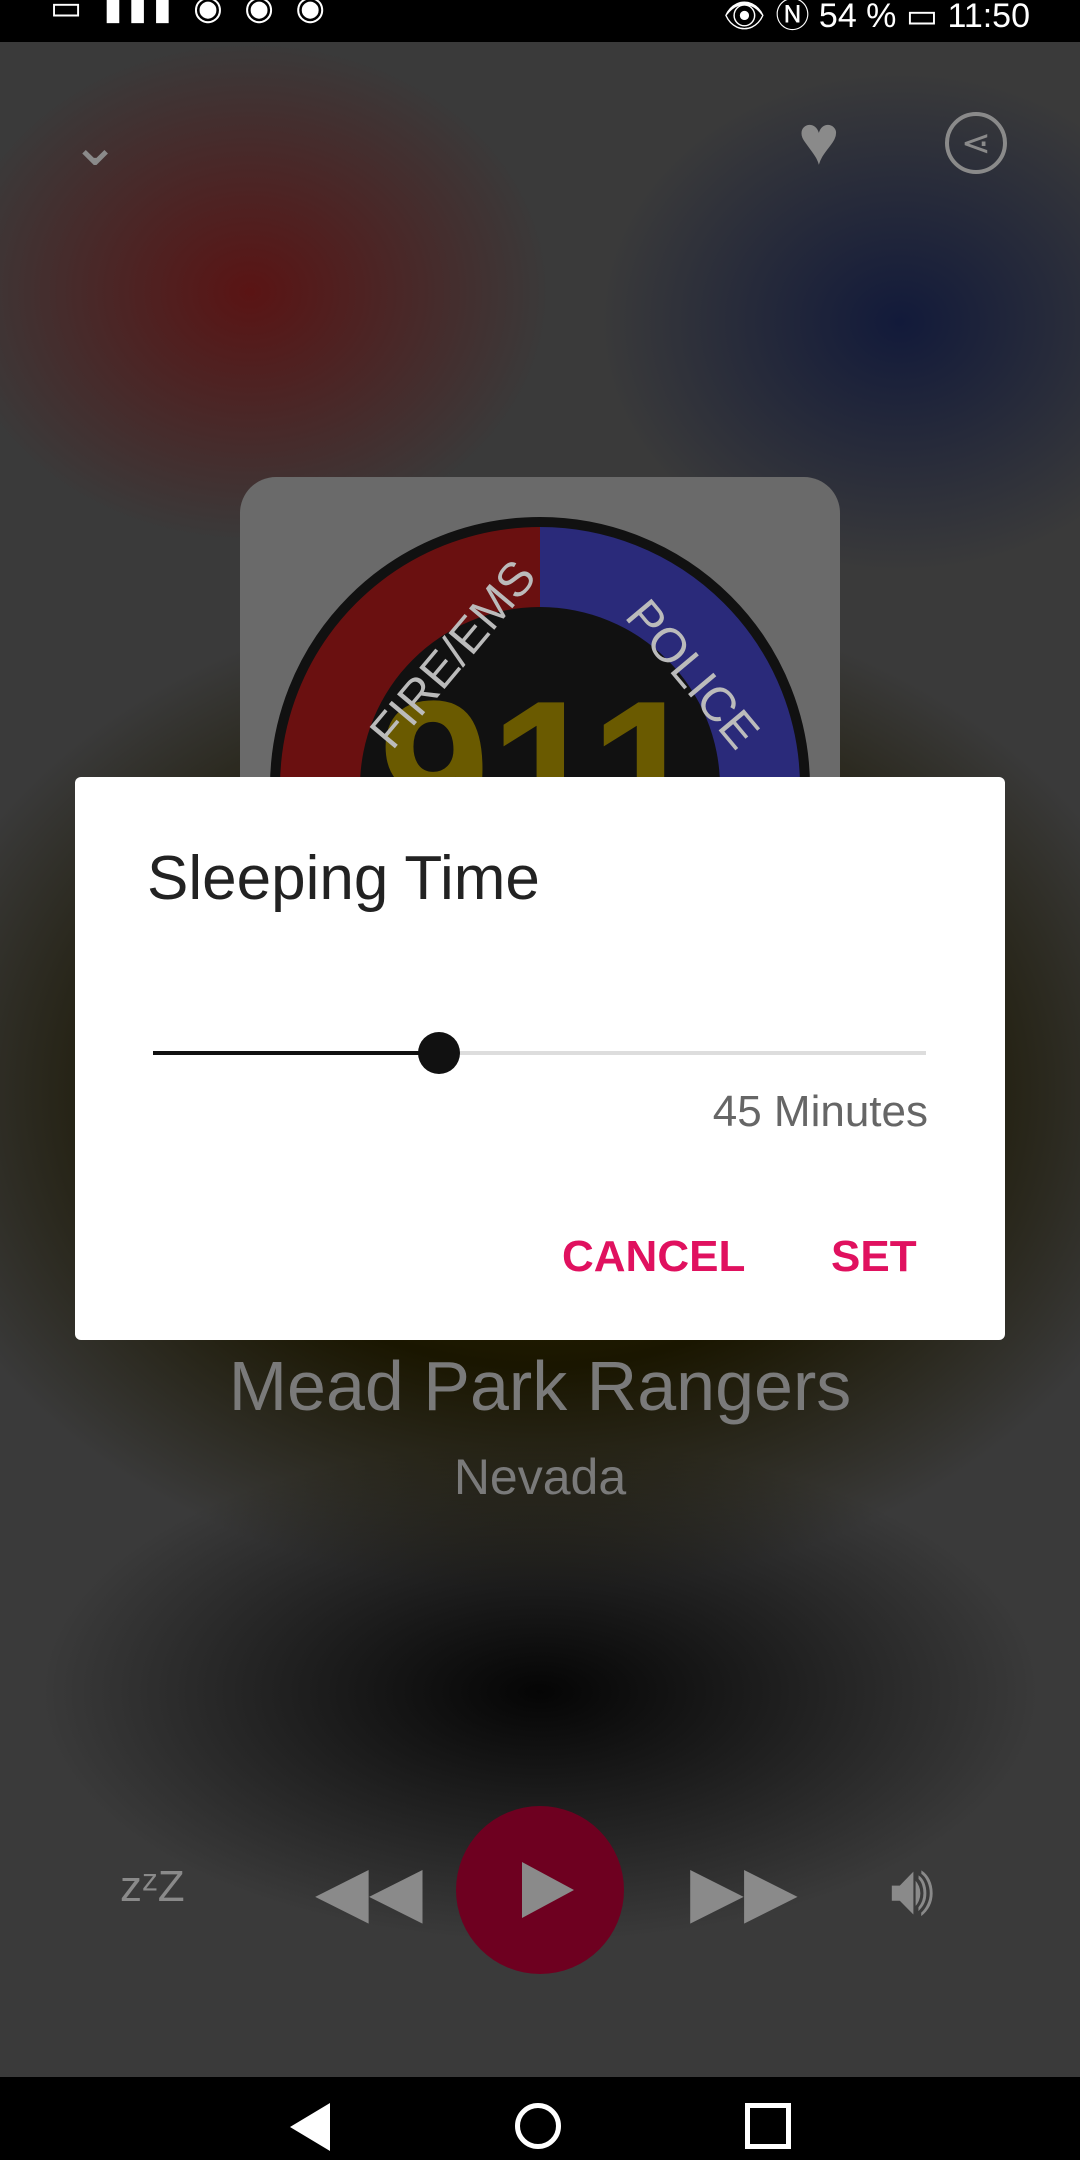 The image size is (1080, 2160). I want to click on navigation-bar, so click(540, 2118).